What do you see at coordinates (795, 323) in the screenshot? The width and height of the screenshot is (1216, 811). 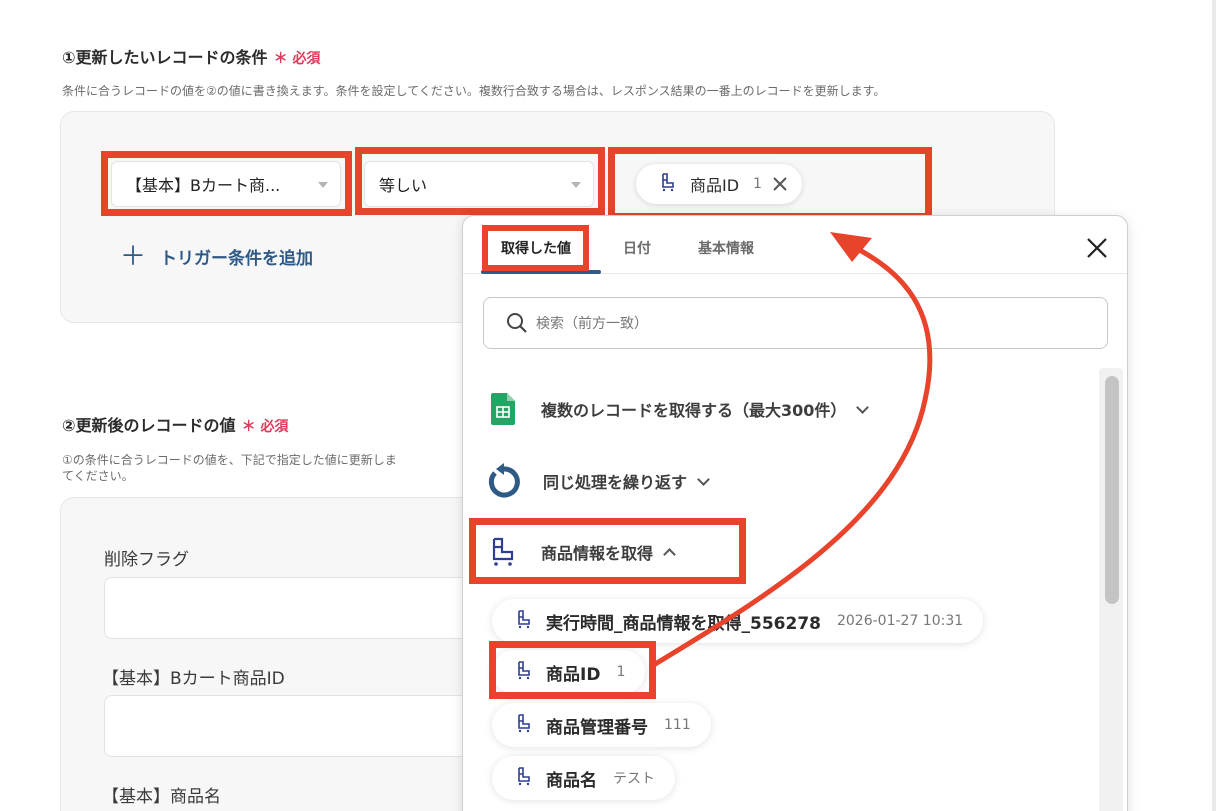 I see `search-input: 検索（前方一致）` at bounding box center [795, 323].